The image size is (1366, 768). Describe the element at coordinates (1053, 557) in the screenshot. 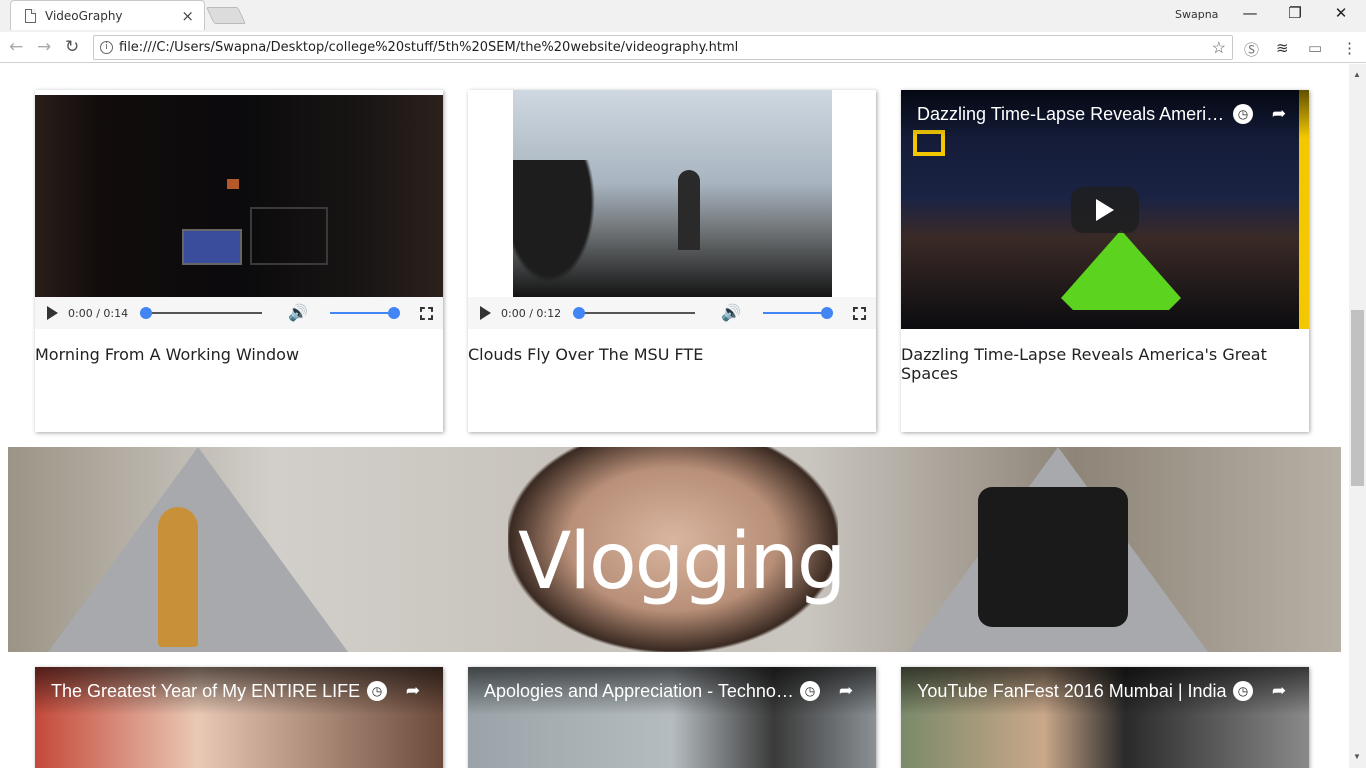

I see `camera-thumbnail` at that location.